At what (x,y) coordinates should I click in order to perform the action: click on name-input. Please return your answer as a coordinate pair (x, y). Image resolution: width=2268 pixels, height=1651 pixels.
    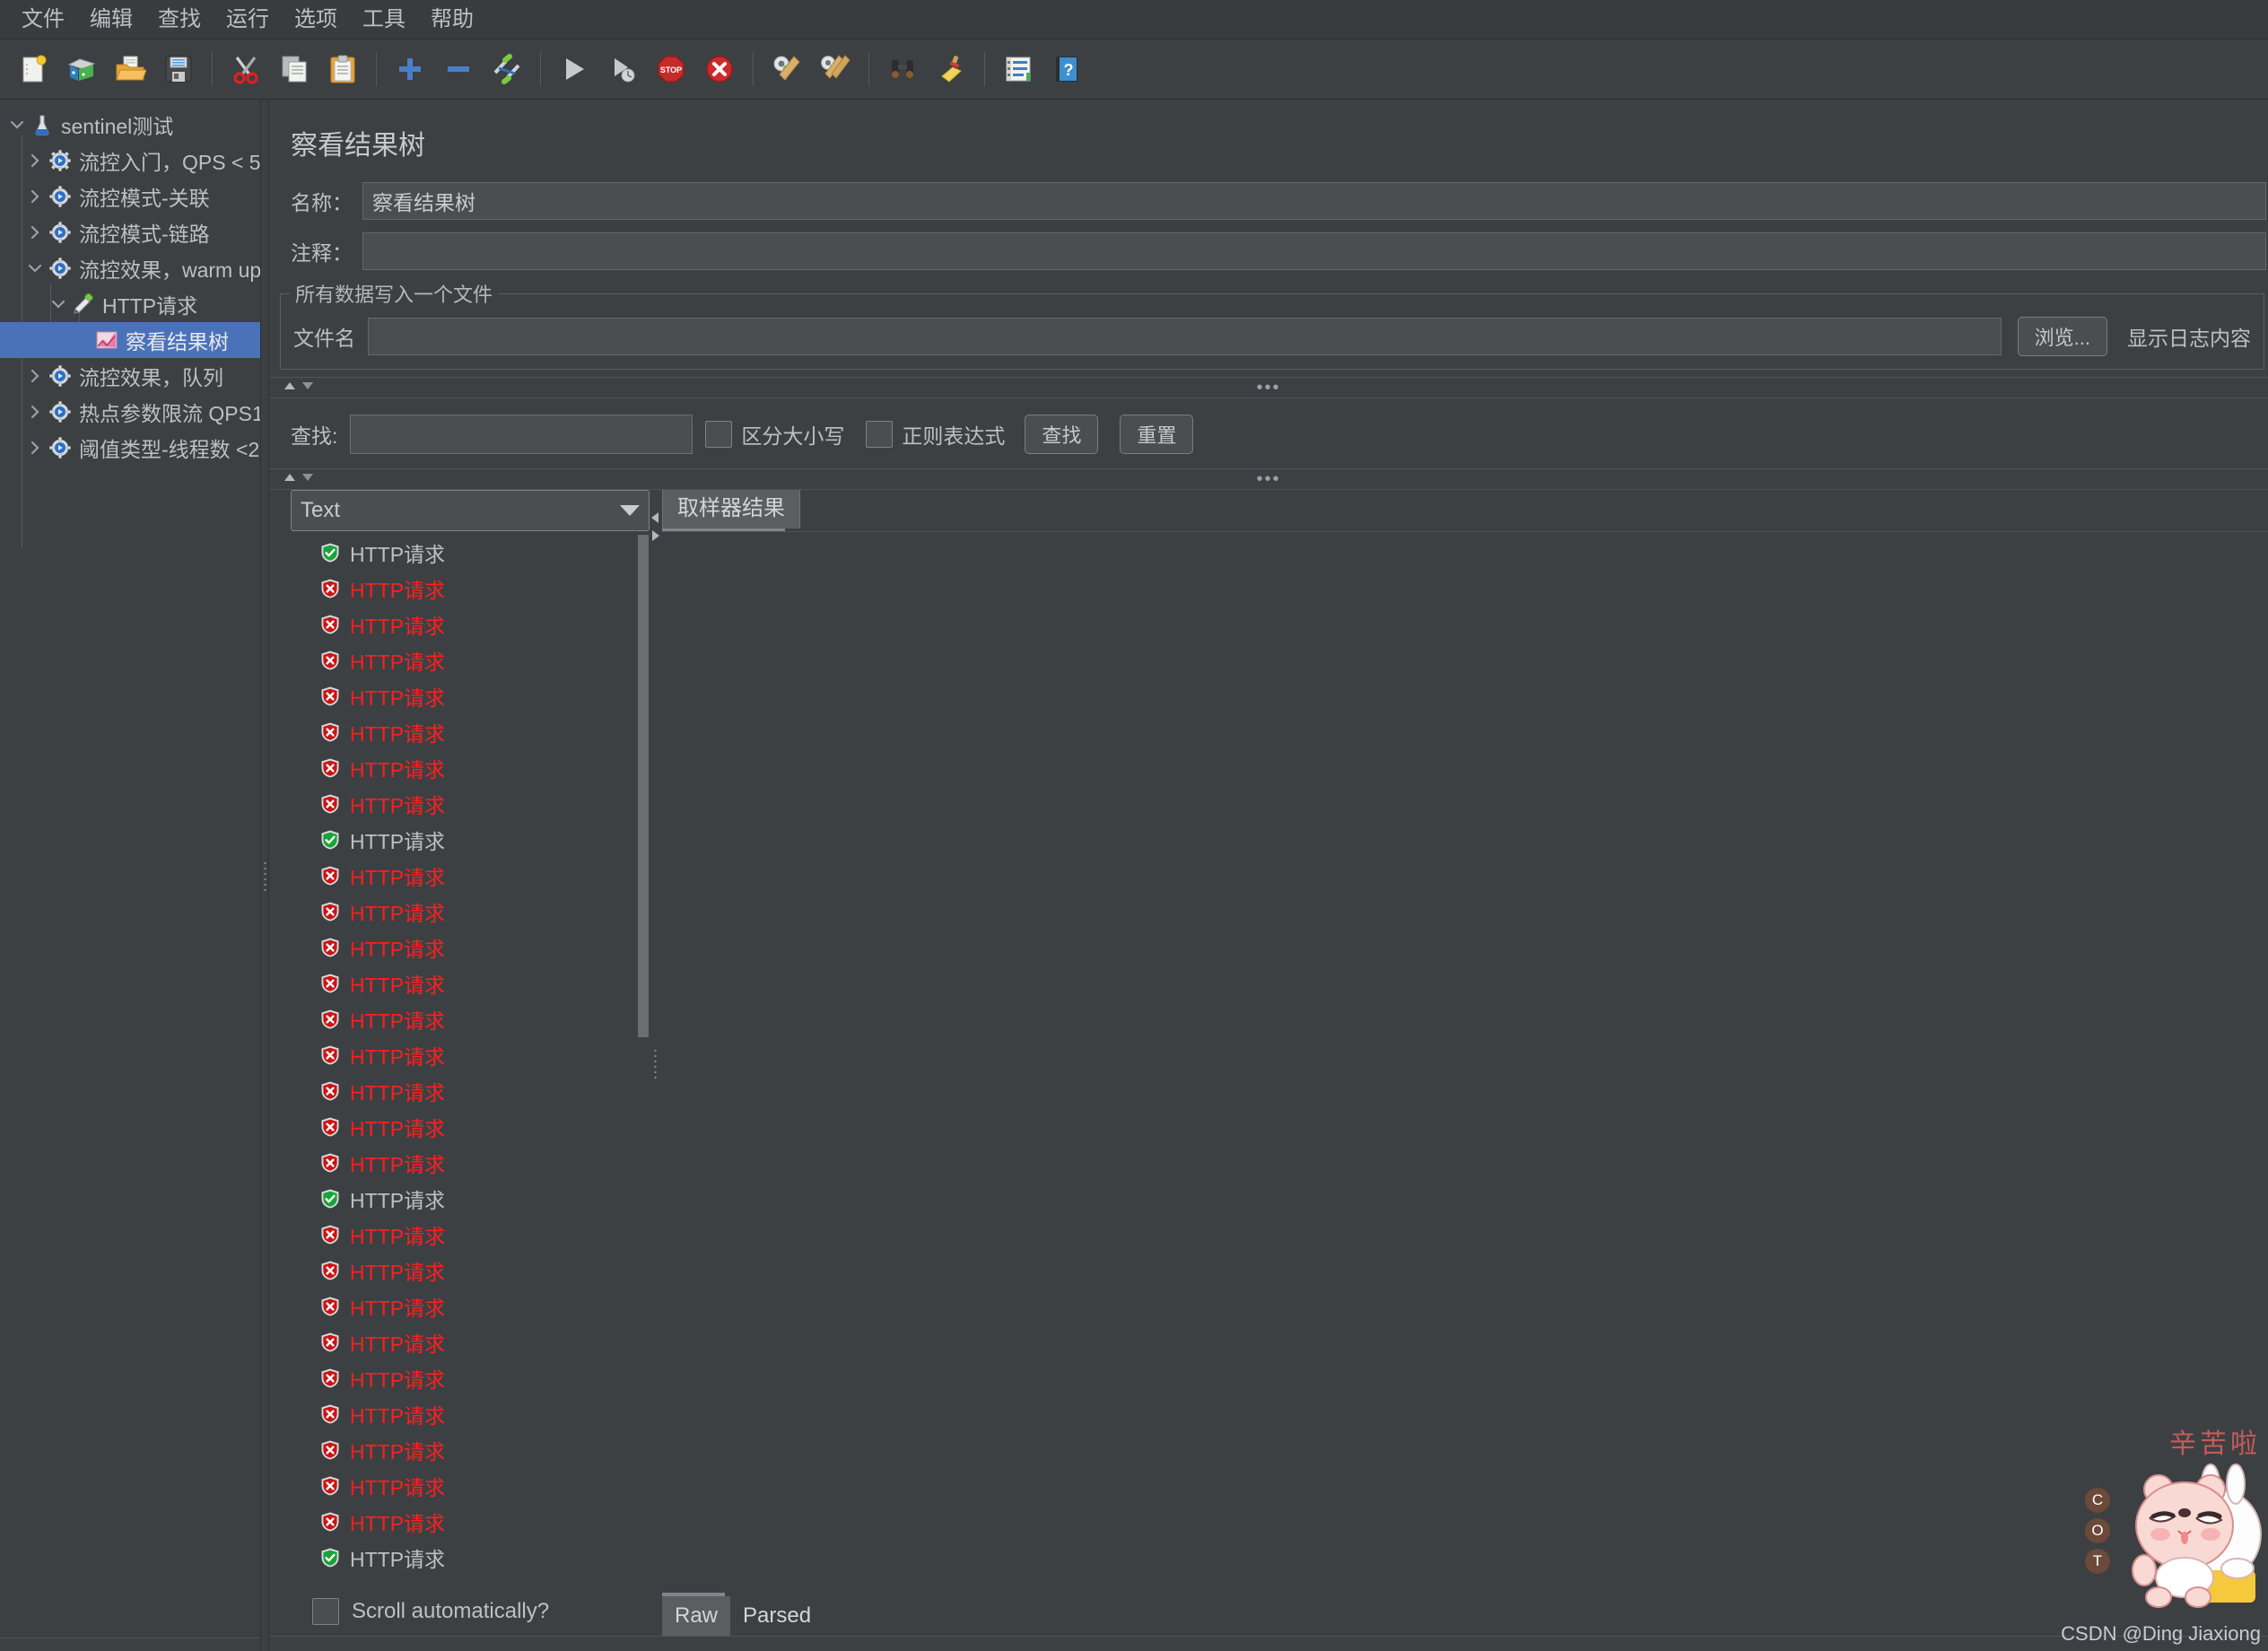
    Looking at the image, I should click on (1314, 201).